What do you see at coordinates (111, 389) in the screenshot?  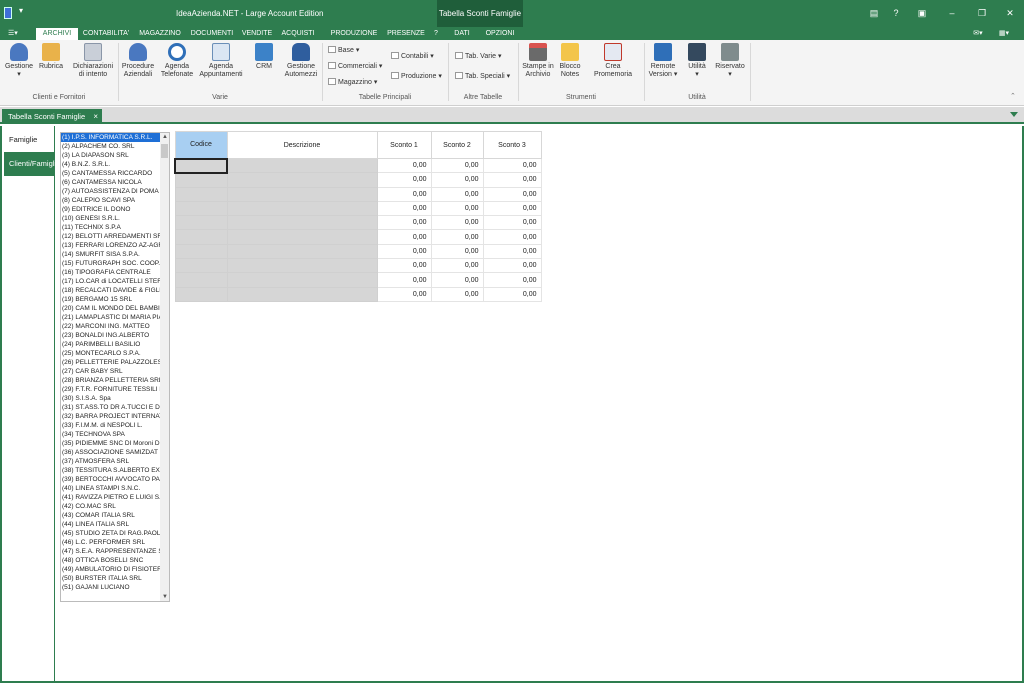 I see `client-list-item: (29) F.T.R. FORNITURE TESSILI F` at bounding box center [111, 389].